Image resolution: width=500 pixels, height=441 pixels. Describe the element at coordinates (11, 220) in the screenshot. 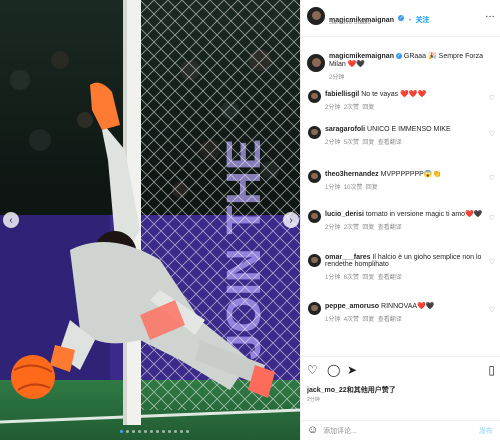

I see `chevron-left-icon: ‹` at that location.